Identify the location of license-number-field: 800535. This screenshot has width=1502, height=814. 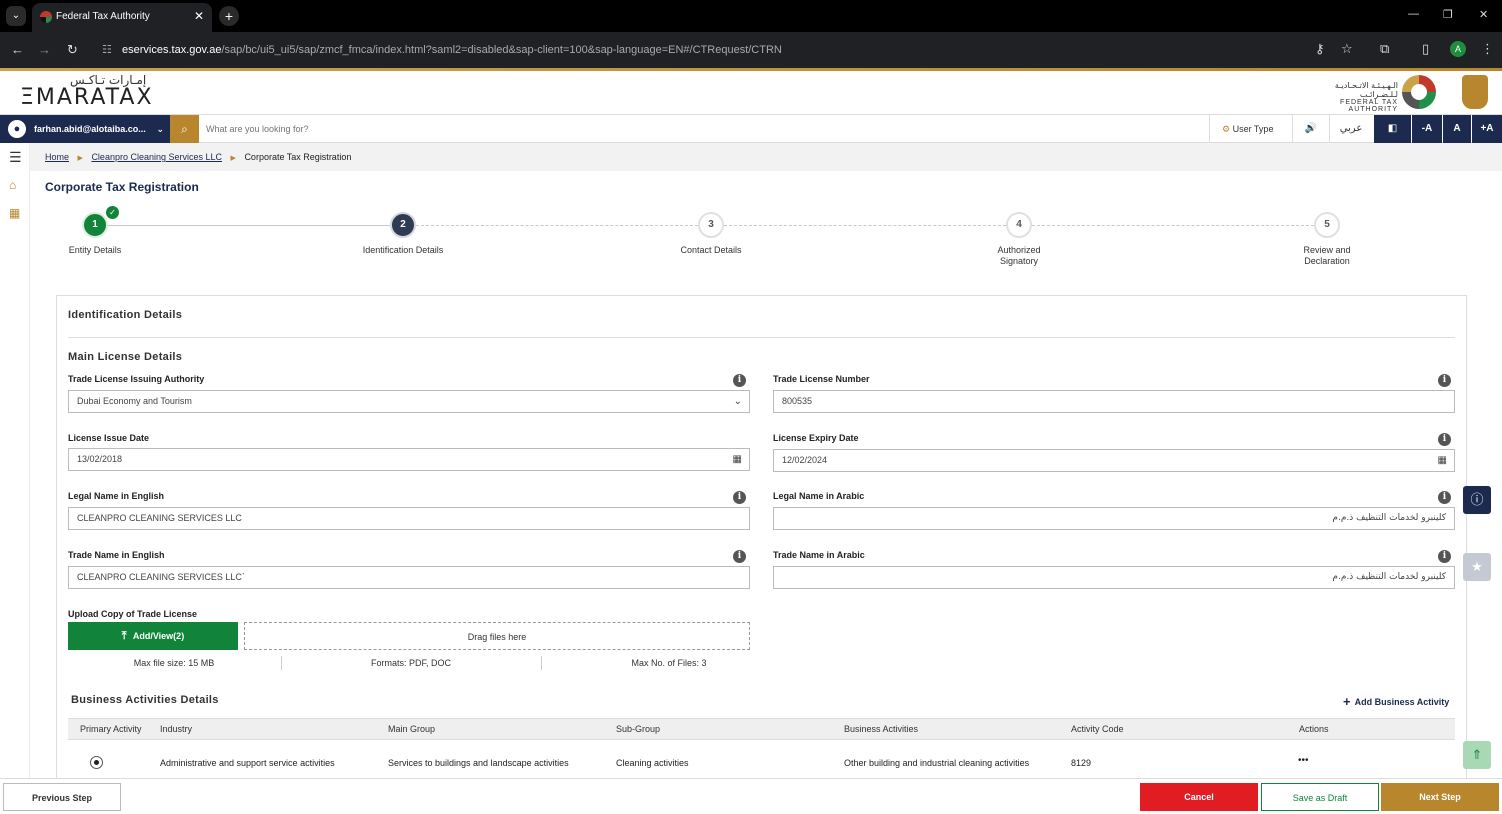
(1114, 401).